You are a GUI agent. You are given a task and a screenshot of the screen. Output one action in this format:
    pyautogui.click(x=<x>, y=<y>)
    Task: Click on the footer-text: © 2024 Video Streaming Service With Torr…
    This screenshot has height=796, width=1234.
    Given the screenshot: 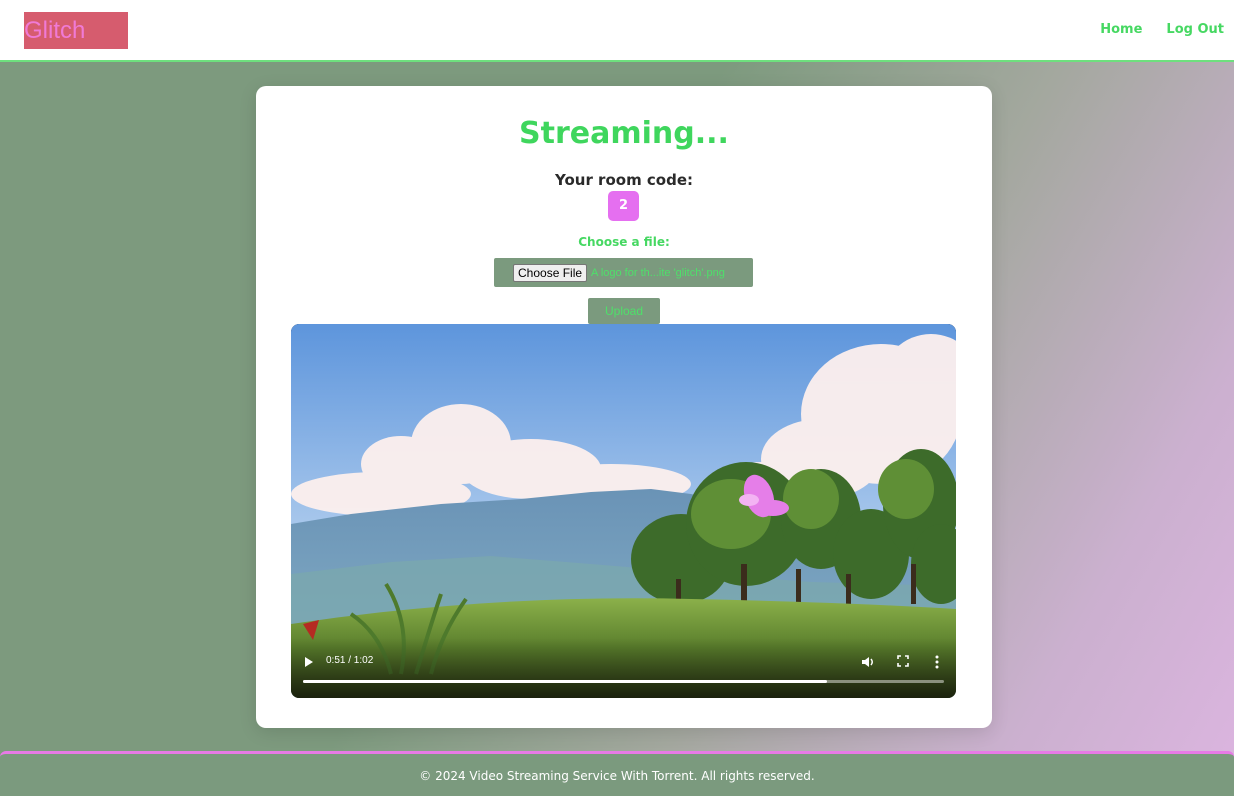 What is the action you would take?
    pyautogui.click(x=617, y=776)
    